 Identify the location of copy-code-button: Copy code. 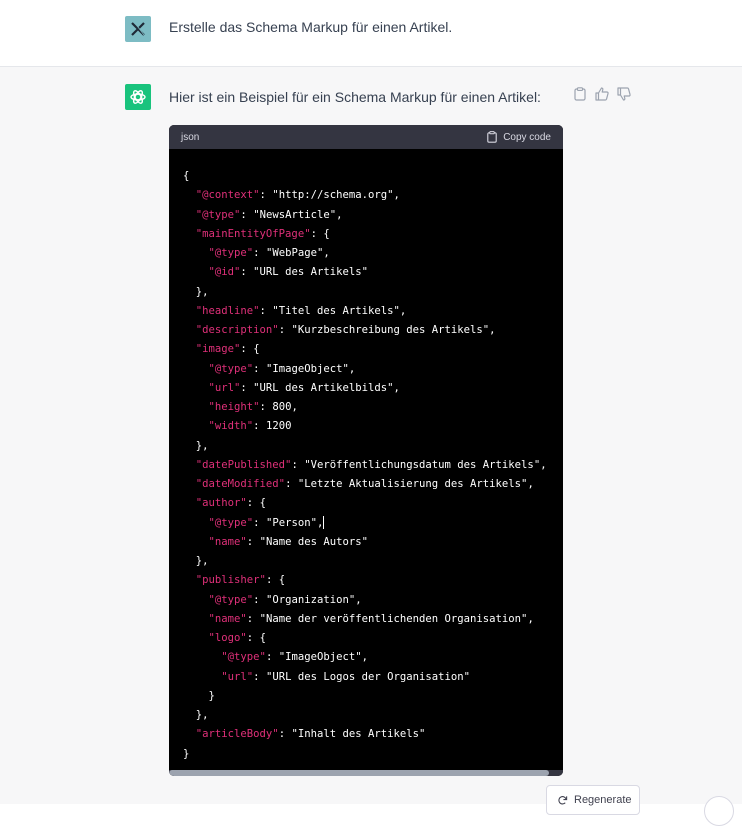
(519, 137).